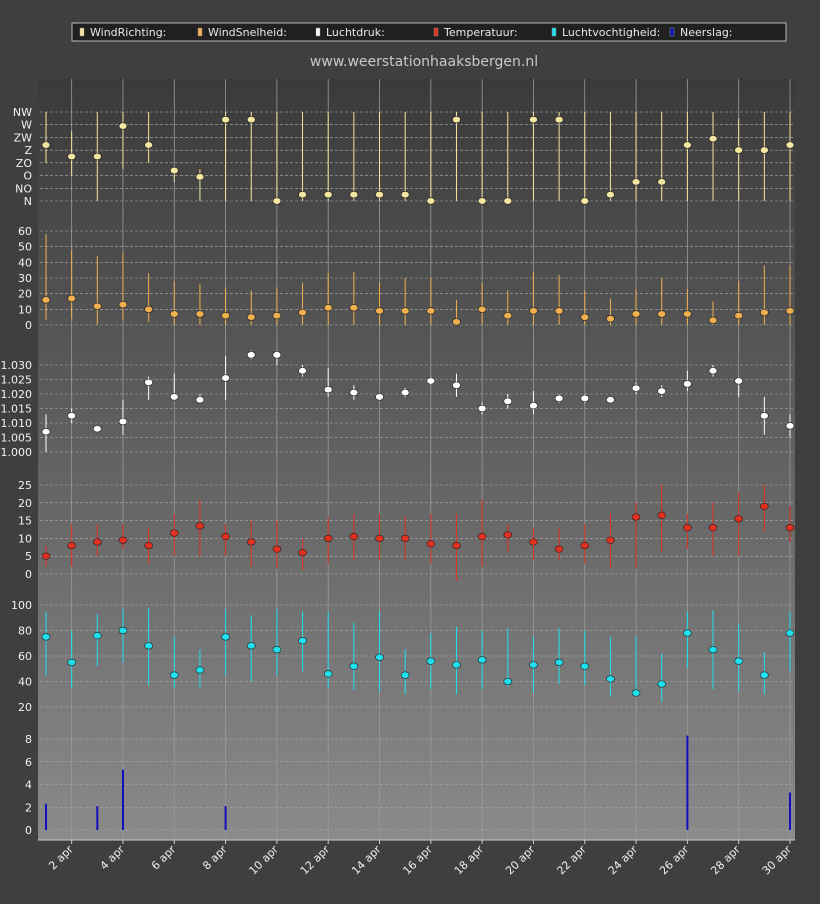  I want to click on y-tick-label: 1.000, so click(17, 452).